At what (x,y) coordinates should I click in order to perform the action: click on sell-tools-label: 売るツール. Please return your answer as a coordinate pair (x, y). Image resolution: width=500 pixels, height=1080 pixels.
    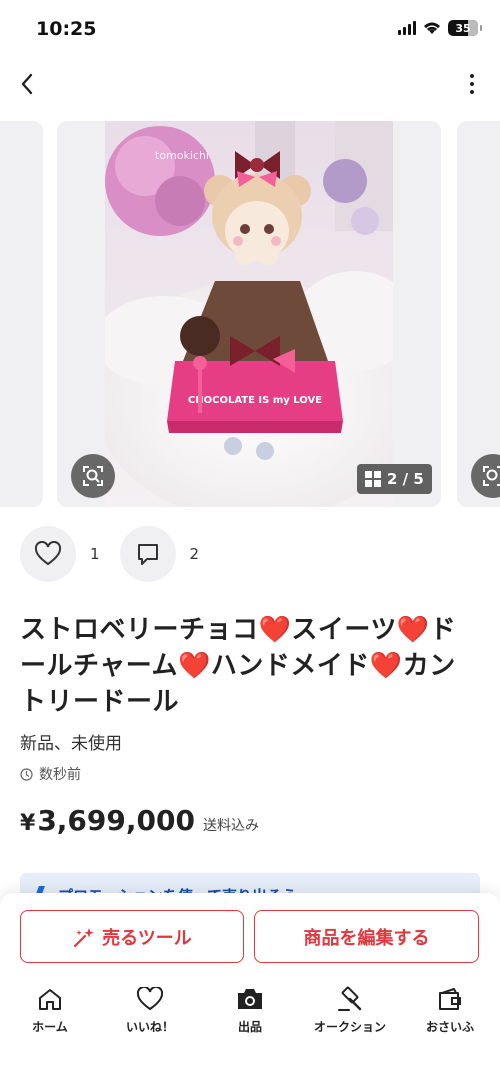
    Looking at the image, I should click on (147, 938).